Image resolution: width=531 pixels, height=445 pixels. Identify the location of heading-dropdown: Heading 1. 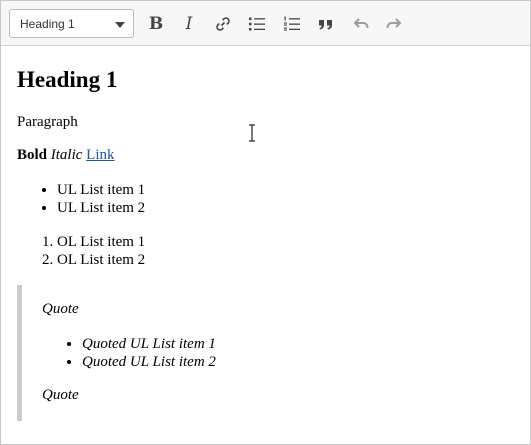
(71, 23).